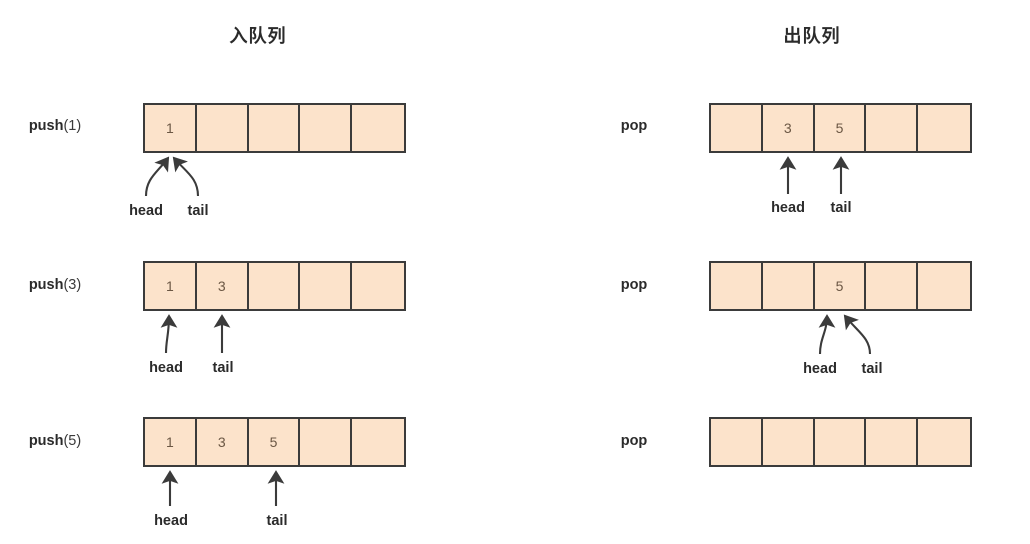  I want to click on op-label-pop-3: pop, so click(634, 441).